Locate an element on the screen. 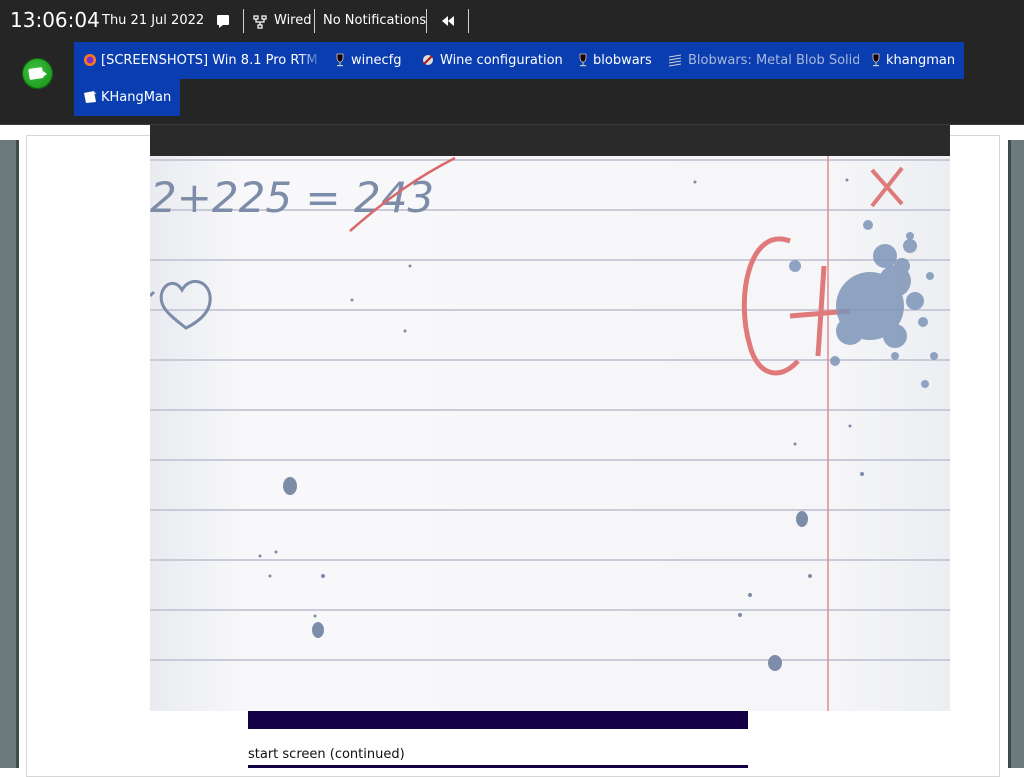 This screenshot has height=777, width=1024. wine-config-icon is located at coordinates (428, 60).